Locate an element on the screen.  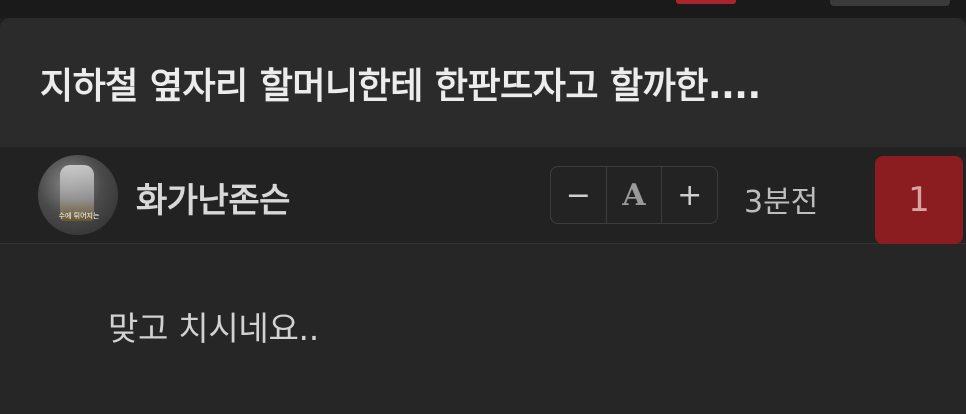
avatar: 수에 튀어지는 is located at coordinates (78, 195).